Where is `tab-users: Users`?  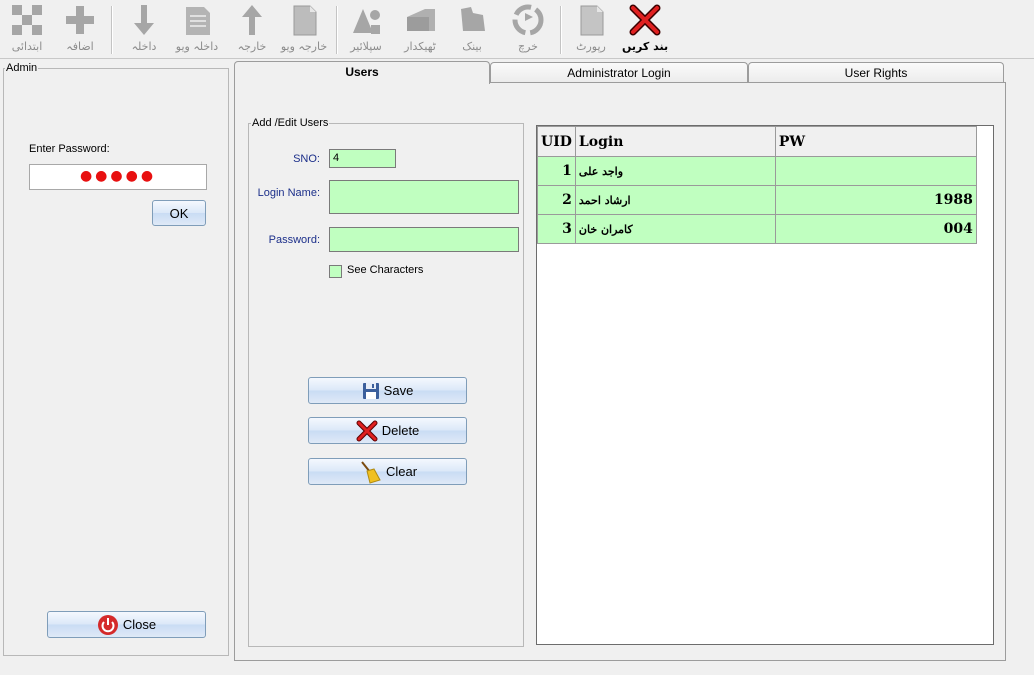
tab-users: Users is located at coordinates (362, 72).